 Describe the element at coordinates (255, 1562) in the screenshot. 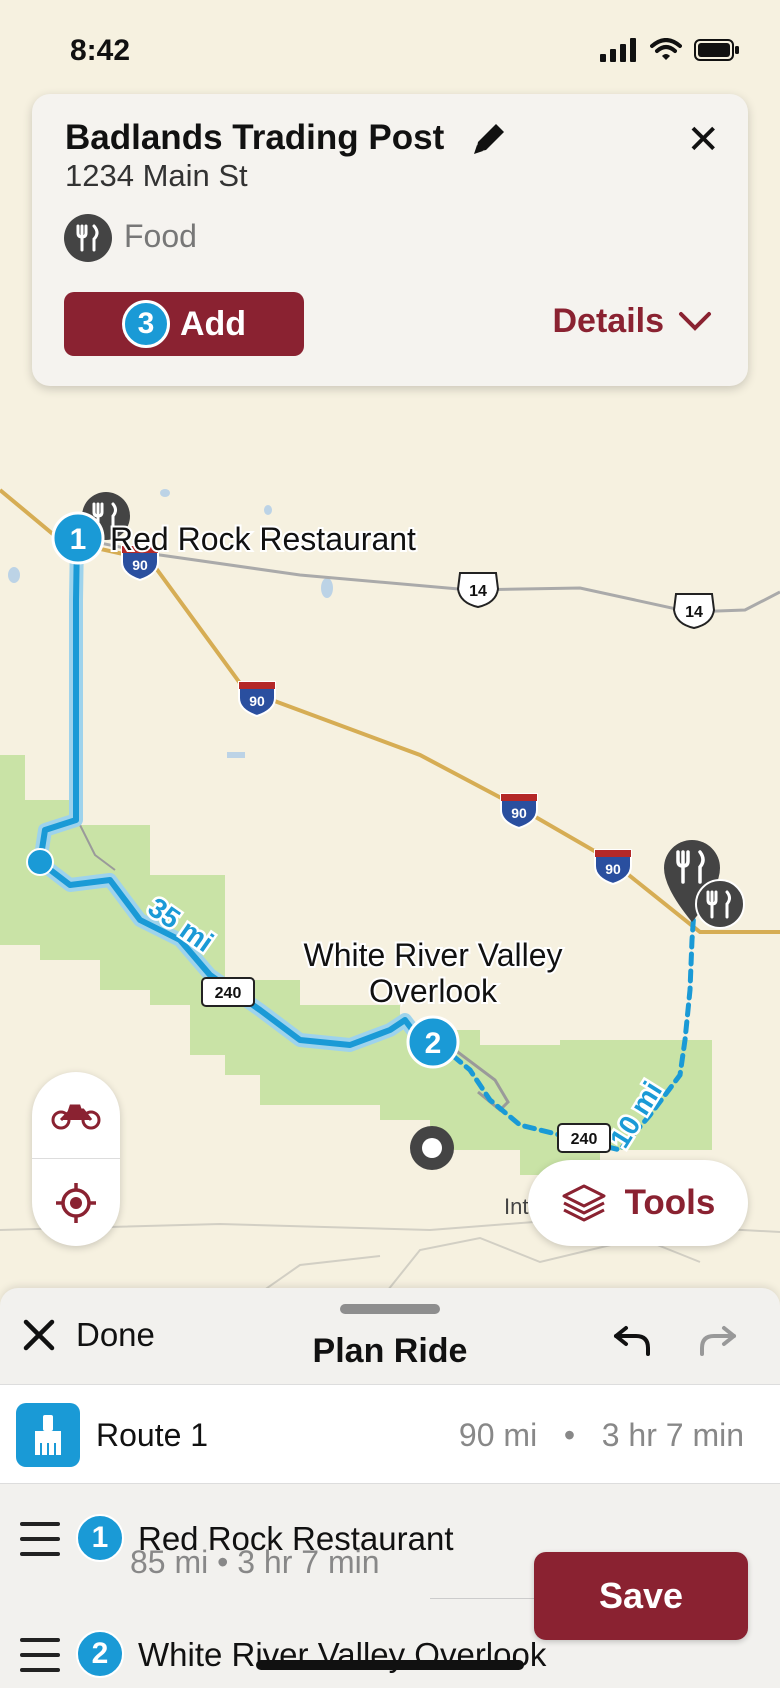

I see `leg-summary: 85 mi • 3 hr 7 min` at that location.